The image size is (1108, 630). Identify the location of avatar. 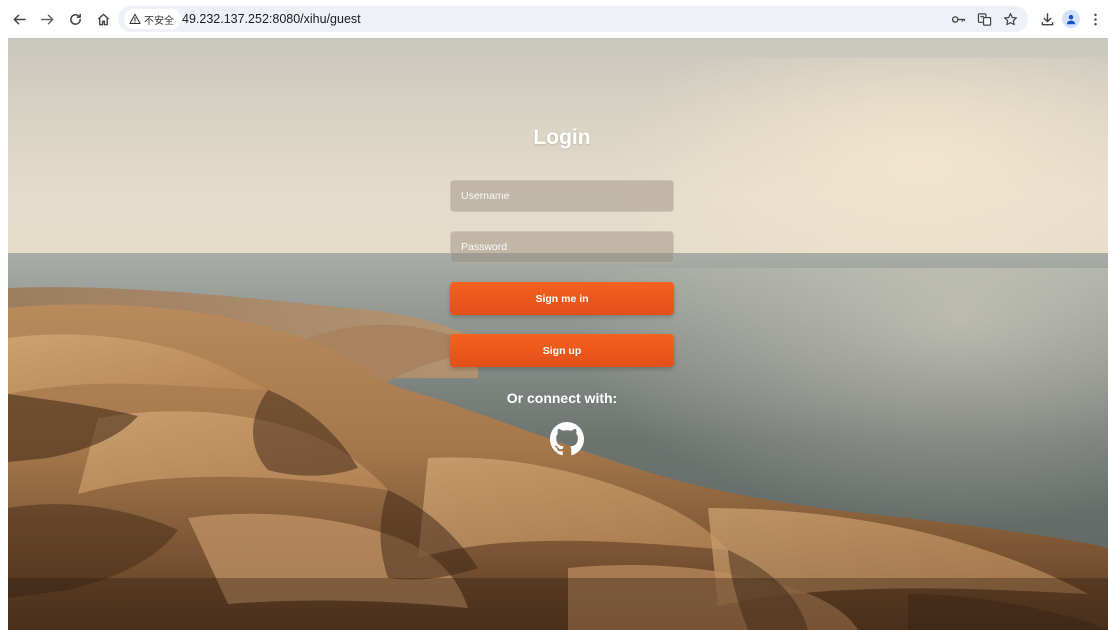
(1071, 19).